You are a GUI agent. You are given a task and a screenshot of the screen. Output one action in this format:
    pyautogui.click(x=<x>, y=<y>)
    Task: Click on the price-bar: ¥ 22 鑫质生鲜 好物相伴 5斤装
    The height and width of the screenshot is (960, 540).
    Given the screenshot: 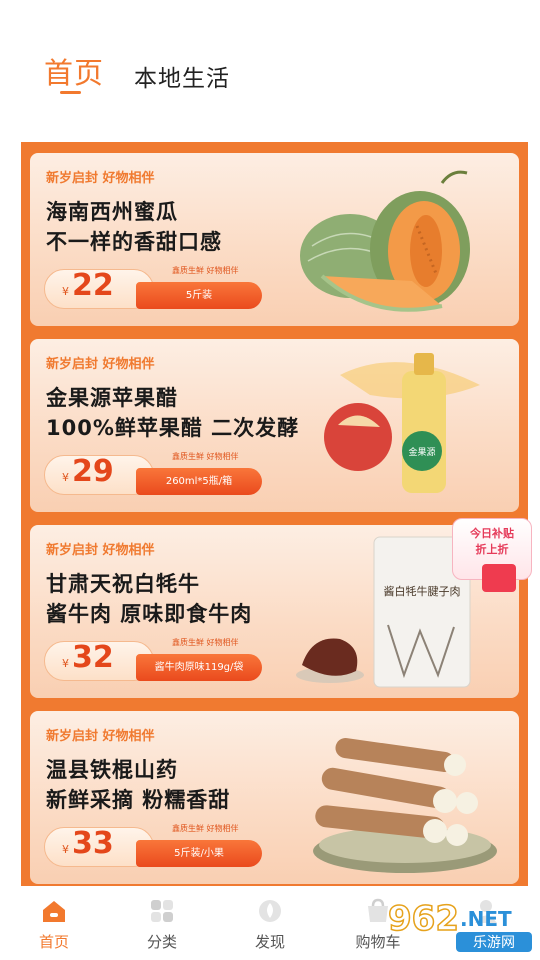 What is the action you would take?
    pyautogui.click(x=153, y=288)
    